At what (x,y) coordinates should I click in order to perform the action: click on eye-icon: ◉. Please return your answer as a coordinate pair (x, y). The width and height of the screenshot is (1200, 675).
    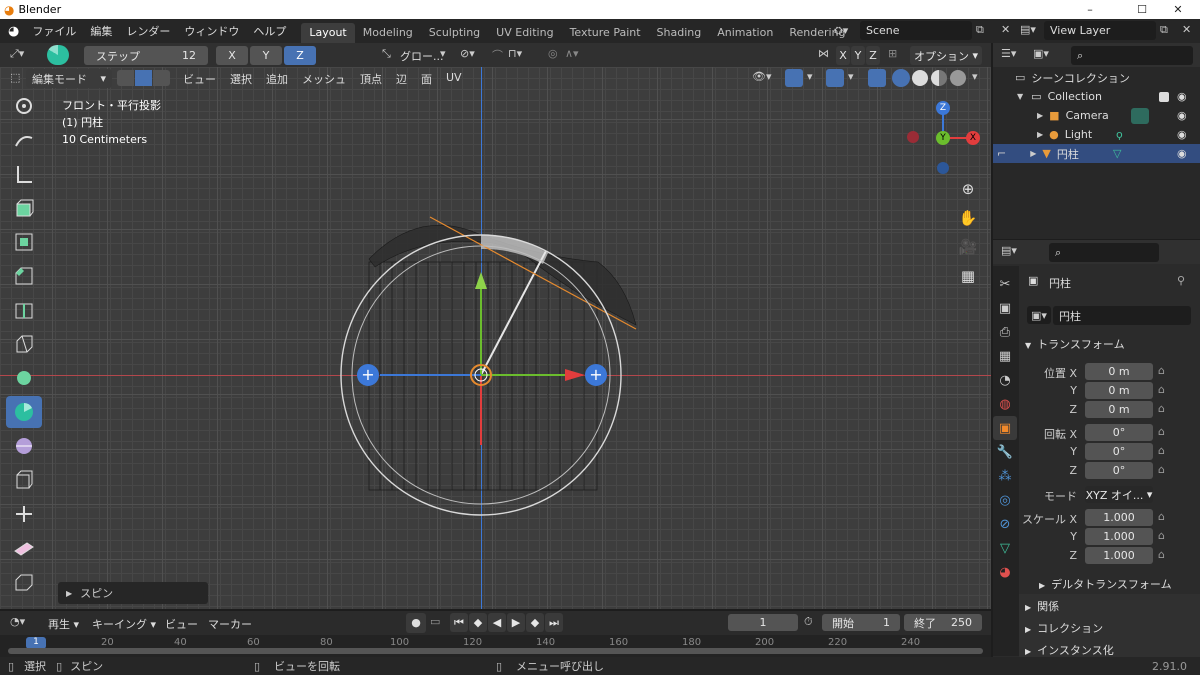
    Looking at the image, I should click on (1182, 134).